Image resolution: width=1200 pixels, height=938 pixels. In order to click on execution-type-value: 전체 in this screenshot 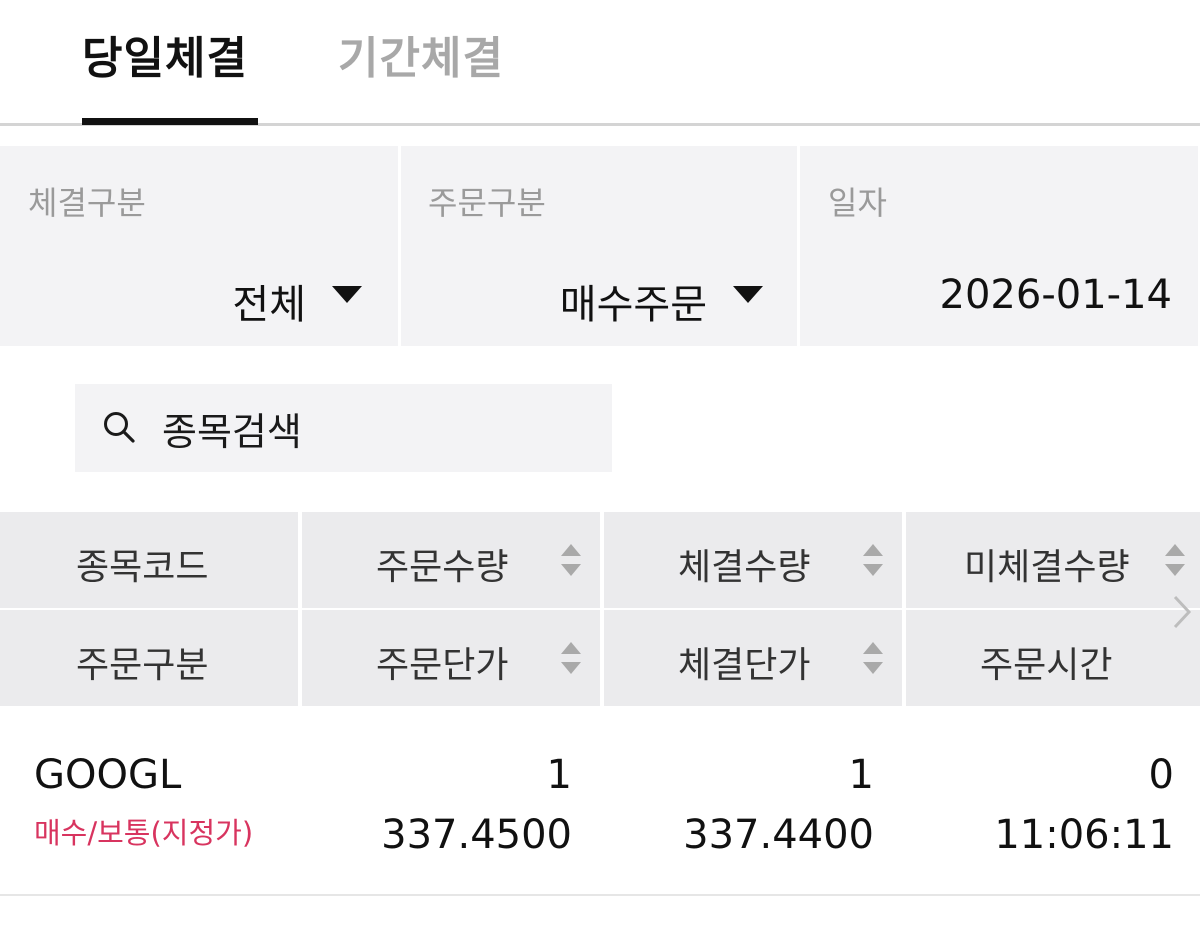, I will do `click(269, 305)`.